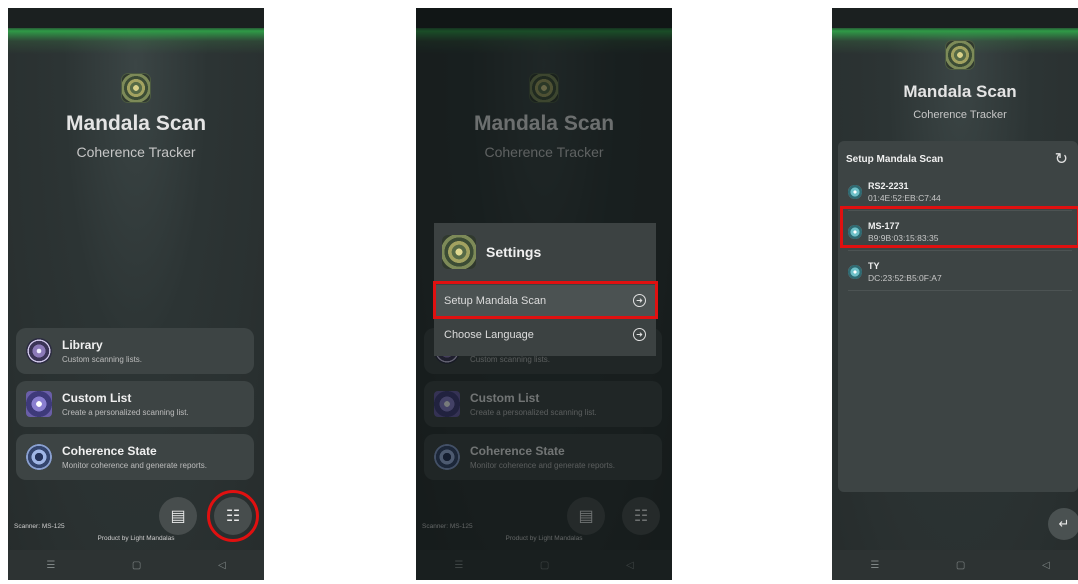 The width and height of the screenshot is (1078, 584). Describe the element at coordinates (639, 334) in the screenshot. I see `arrow-right-circle-icon: ➜` at that location.